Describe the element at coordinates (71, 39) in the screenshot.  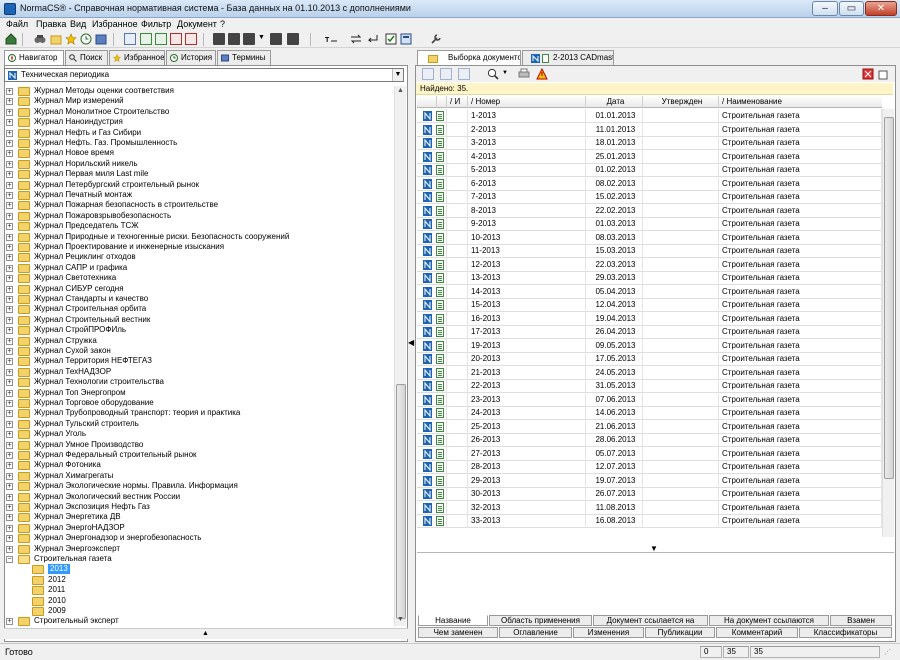
I see `star-icon` at that location.